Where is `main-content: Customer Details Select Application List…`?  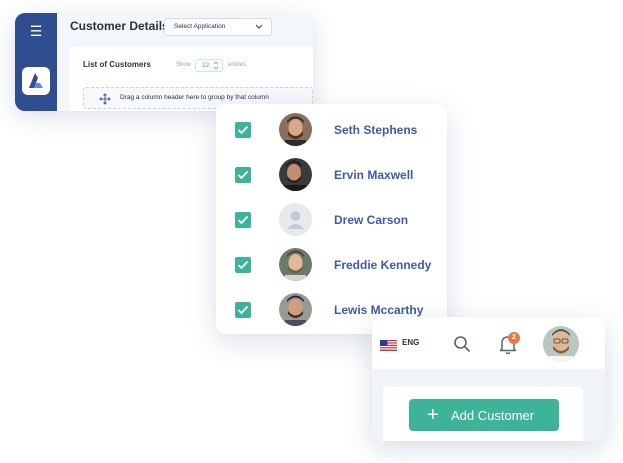 main-content: Customer Details Select Application List… is located at coordinates (185, 62).